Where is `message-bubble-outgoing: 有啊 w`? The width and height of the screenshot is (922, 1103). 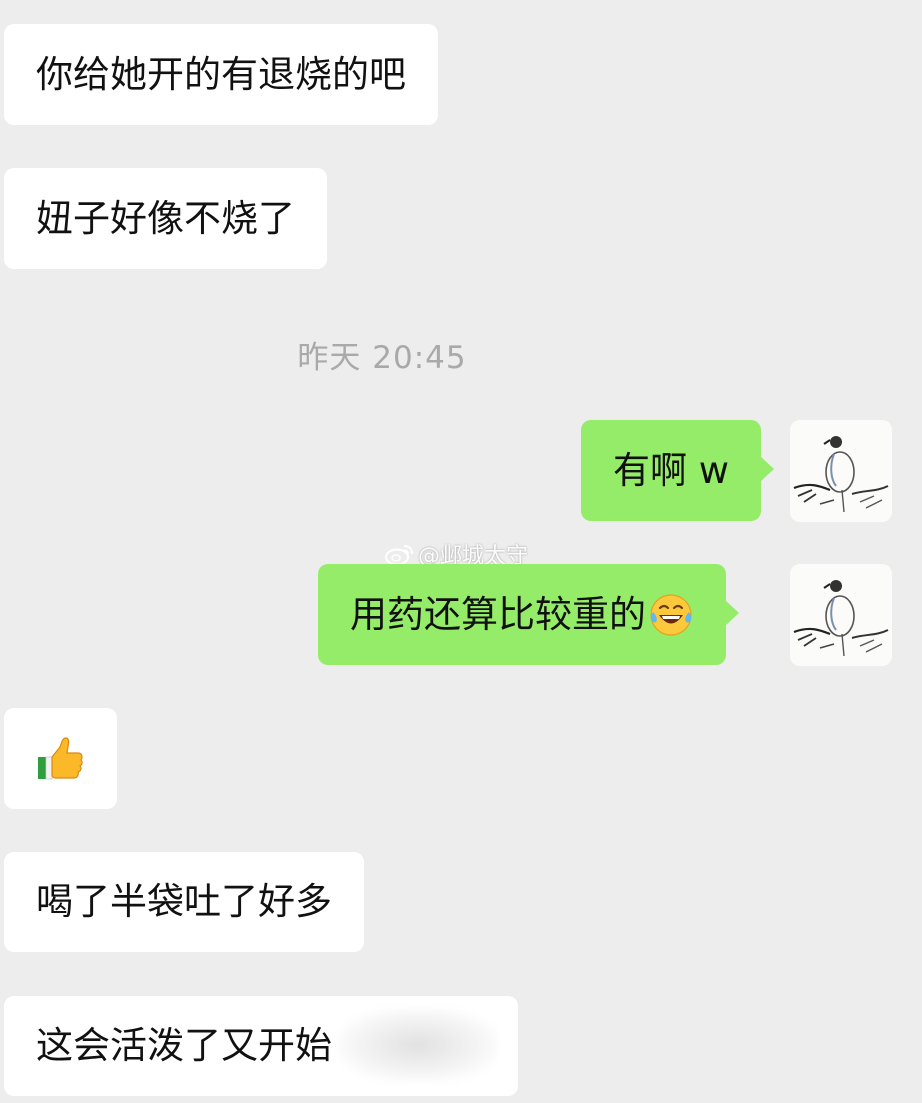
message-bubble-outgoing: 有啊 w is located at coordinates (678, 470).